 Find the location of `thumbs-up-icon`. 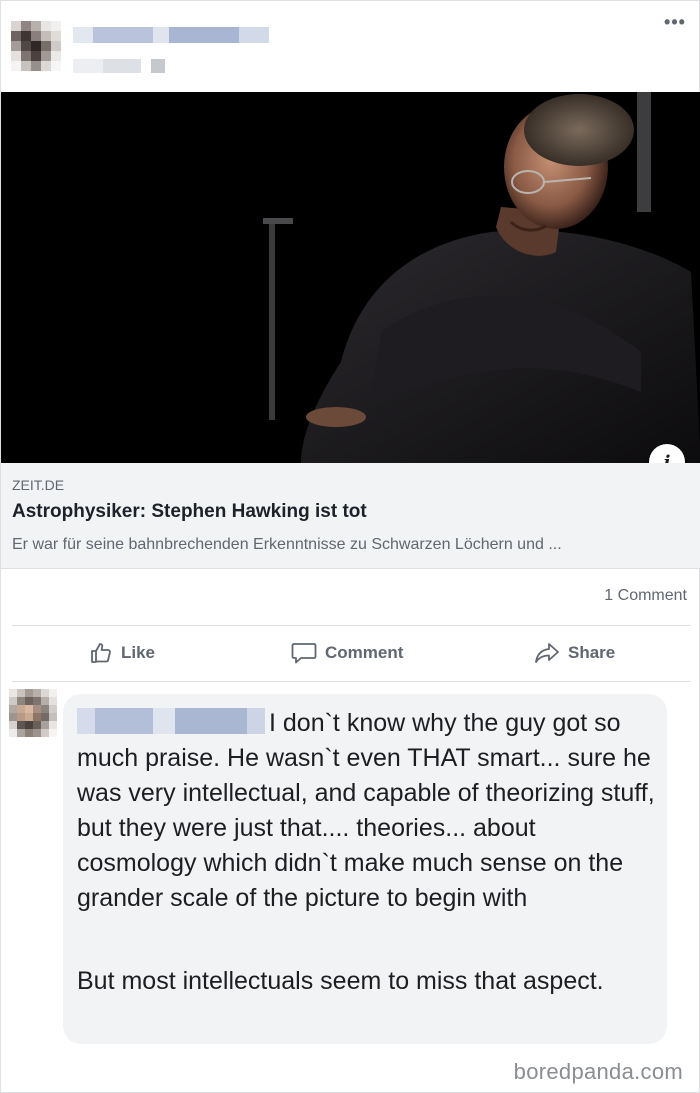

thumbs-up-icon is located at coordinates (101, 653).